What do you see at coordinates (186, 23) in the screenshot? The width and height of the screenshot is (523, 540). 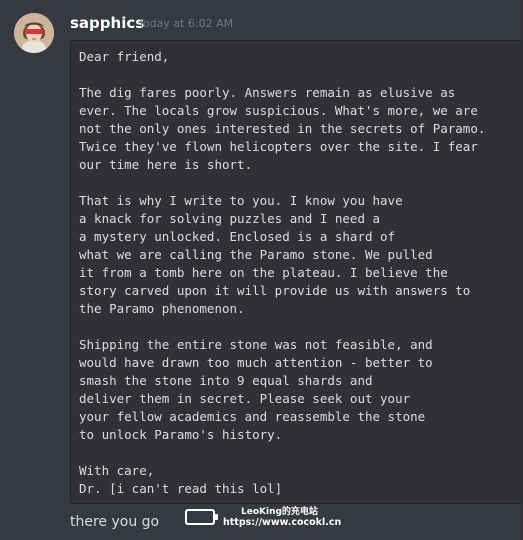 I see `message-timestamp: Today at 6:02 AM` at bounding box center [186, 23].